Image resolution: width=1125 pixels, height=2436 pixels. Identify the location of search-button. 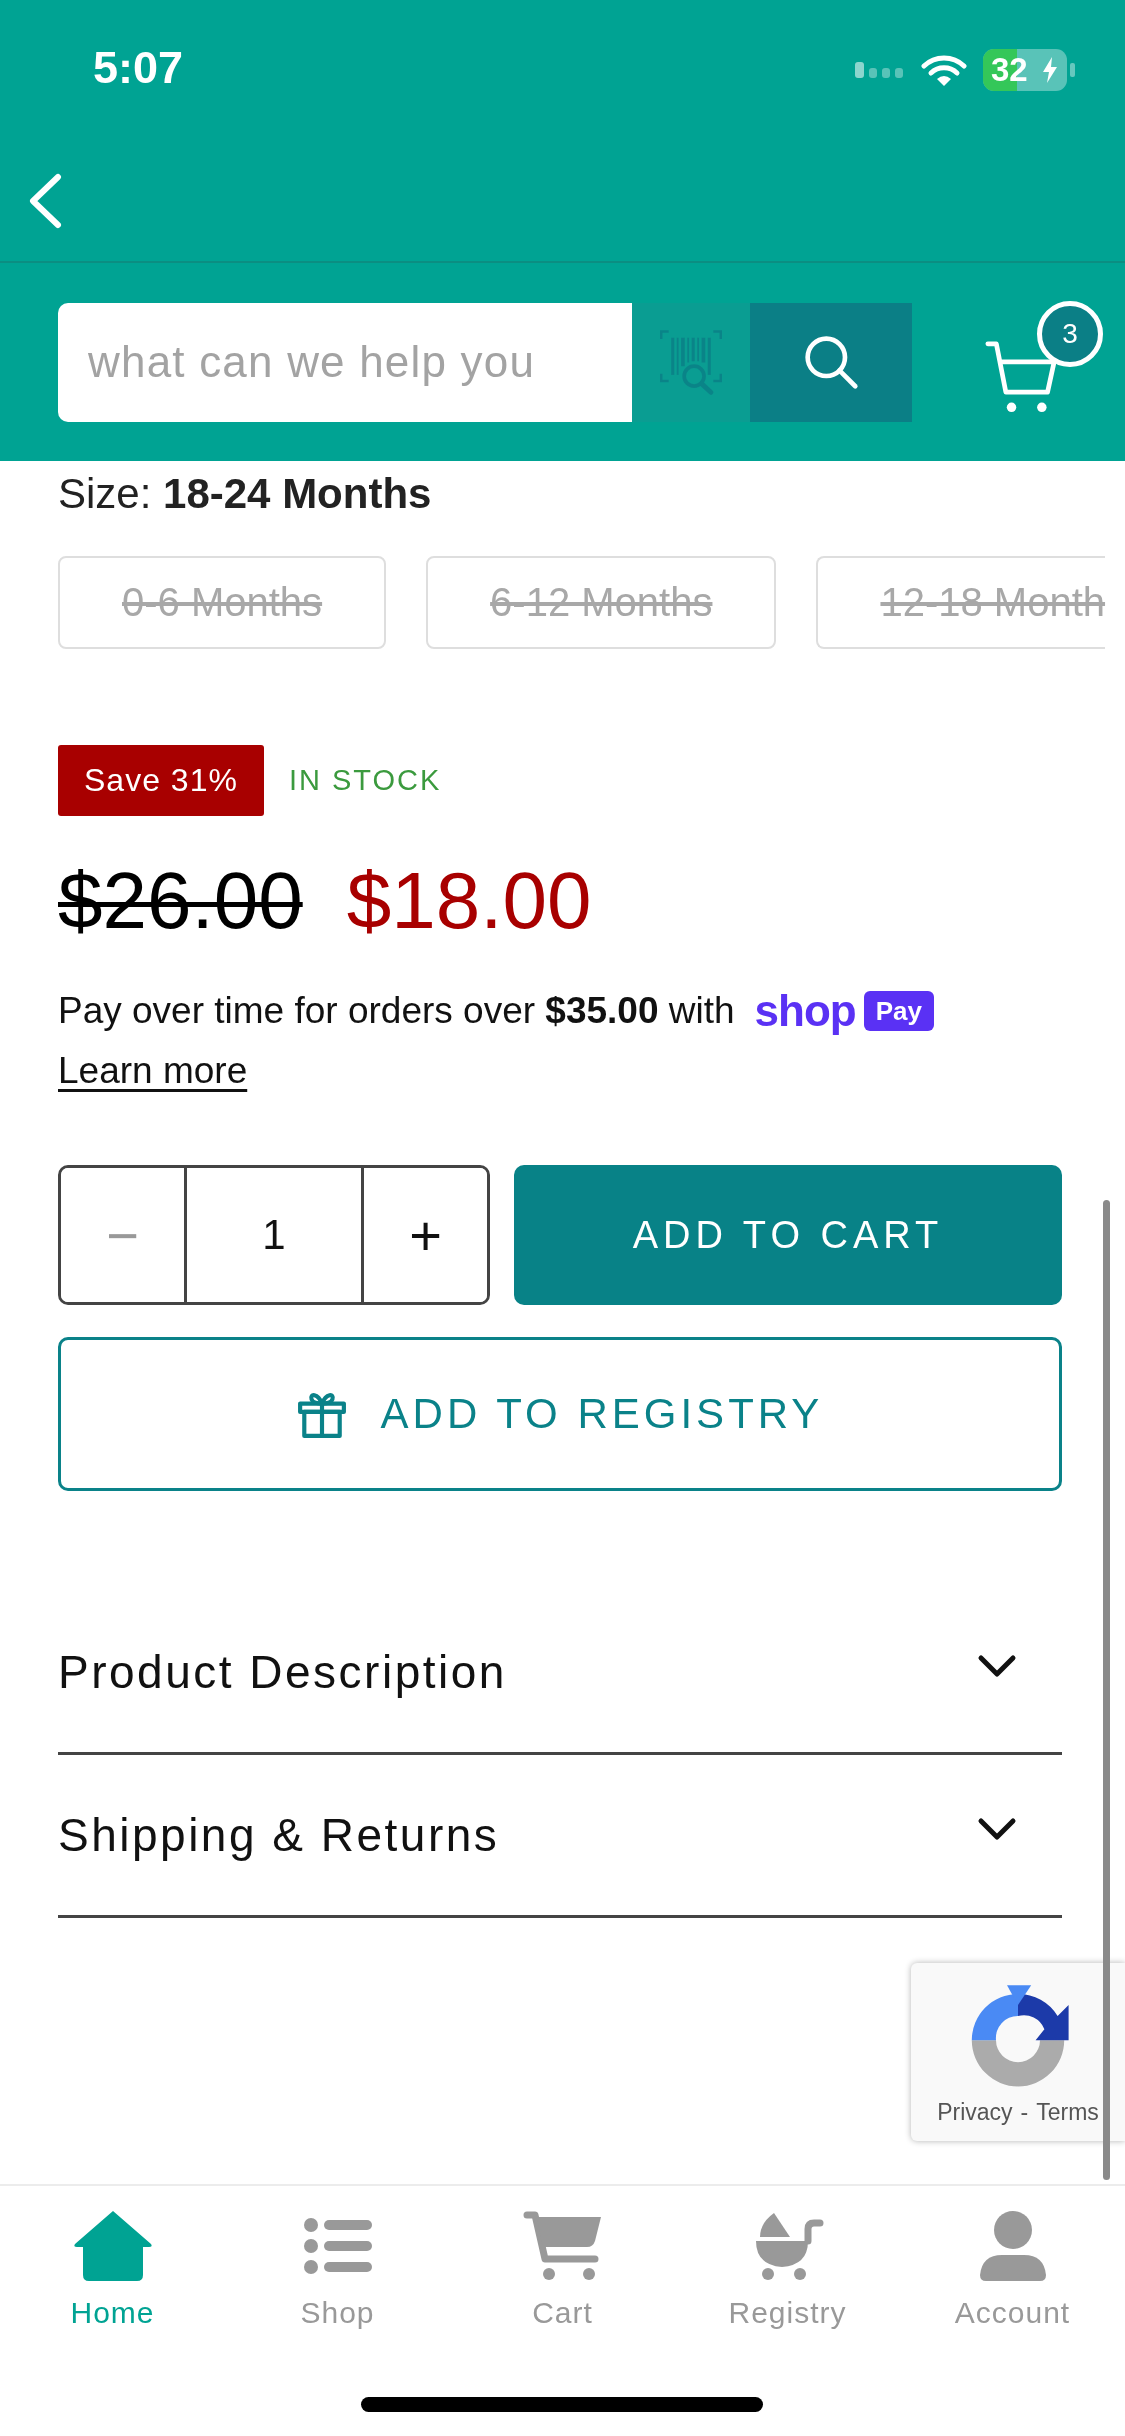
(831, 362).